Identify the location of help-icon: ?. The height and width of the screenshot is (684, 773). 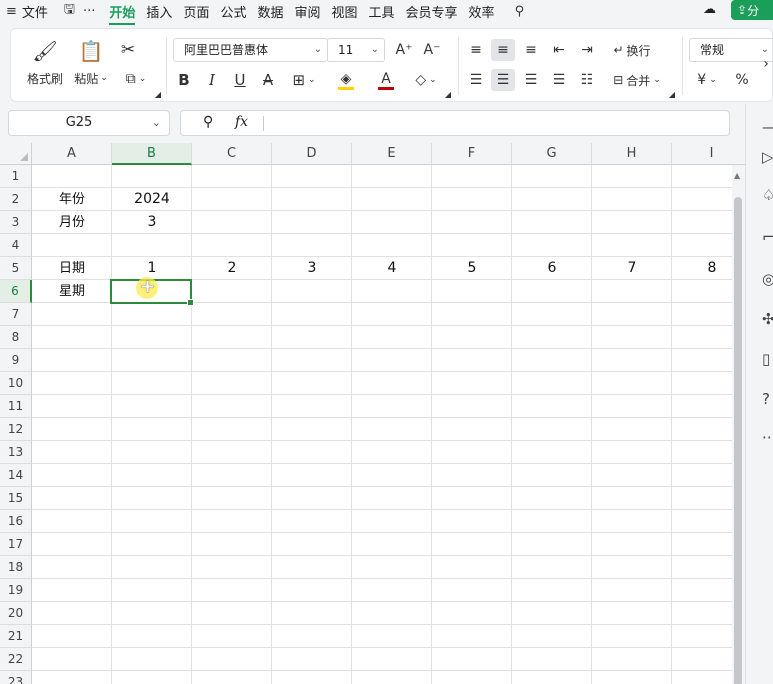
(766, 399).